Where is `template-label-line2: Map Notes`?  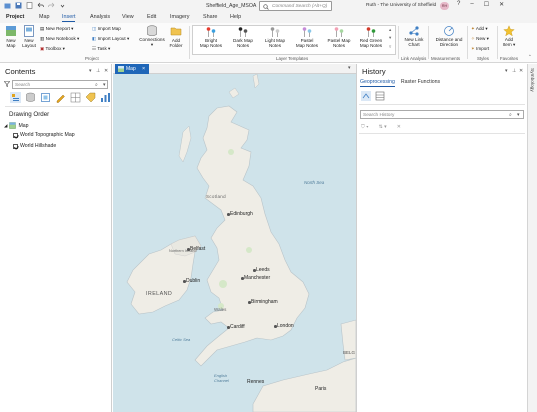
template-label-line2: Map Notes is located at coordinates (211, 45).